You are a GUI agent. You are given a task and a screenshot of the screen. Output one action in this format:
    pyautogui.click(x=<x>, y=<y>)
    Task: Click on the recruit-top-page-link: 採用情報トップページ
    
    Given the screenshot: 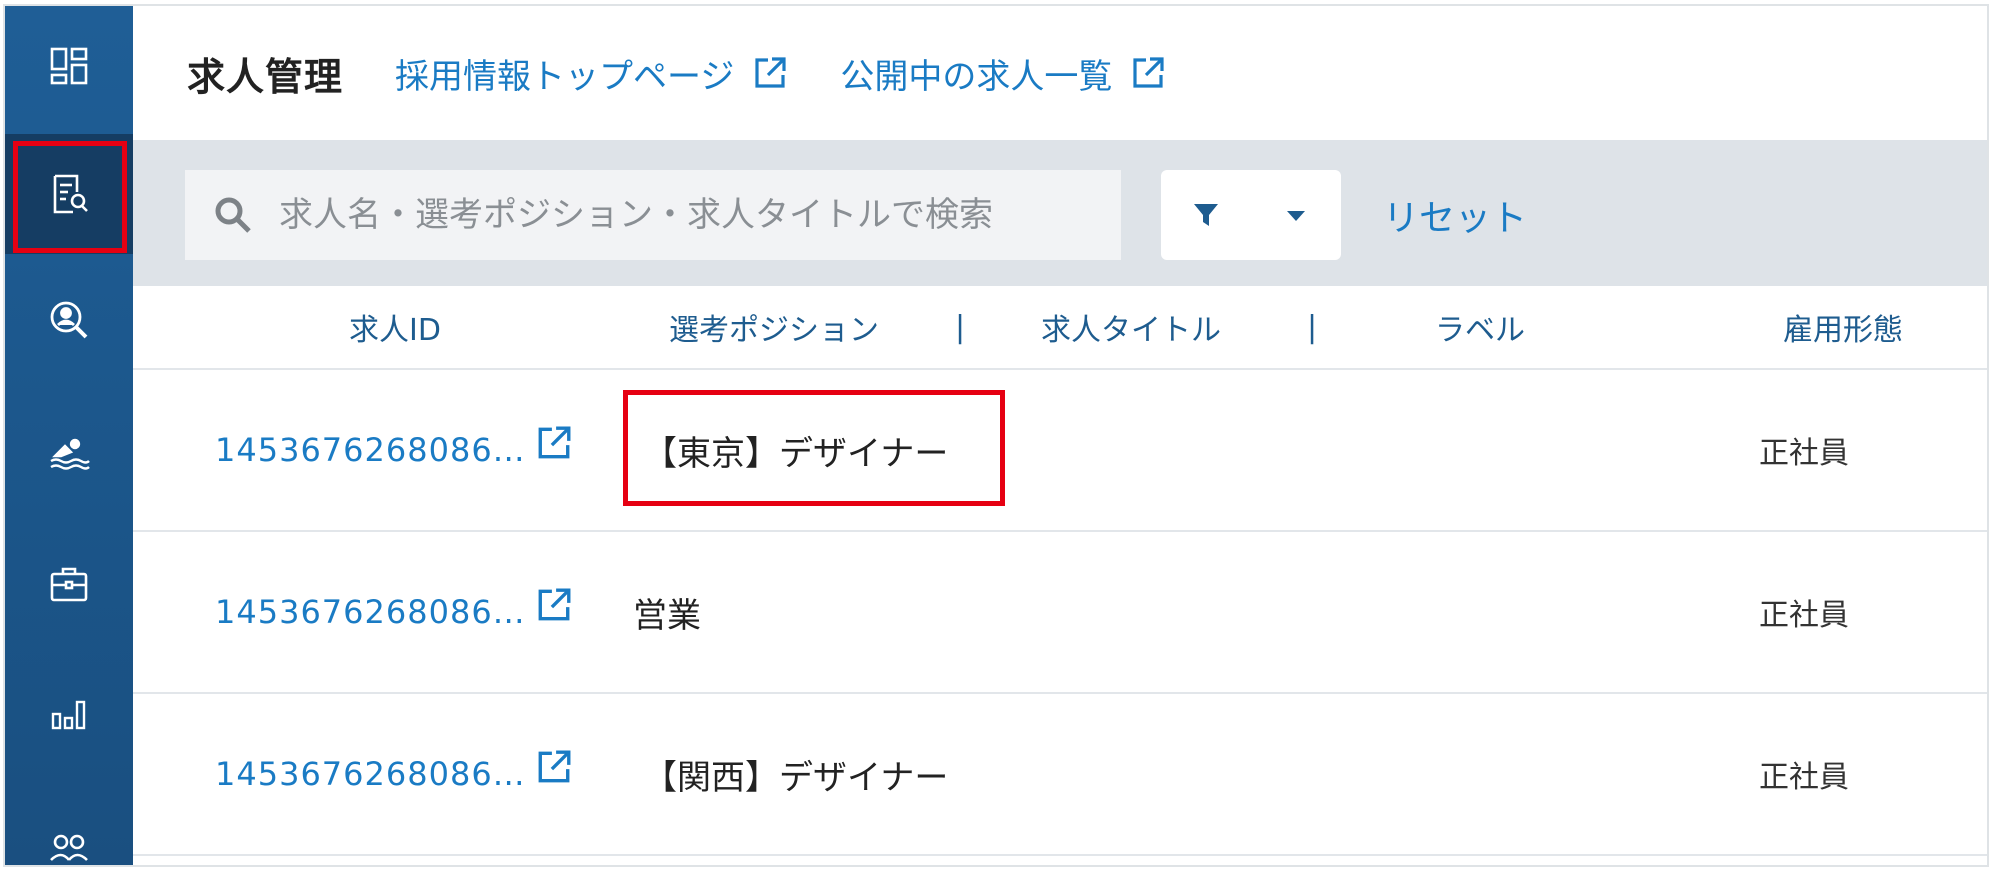 What is the action you would take?
    pyautogui.click(x=591, y=73)
    